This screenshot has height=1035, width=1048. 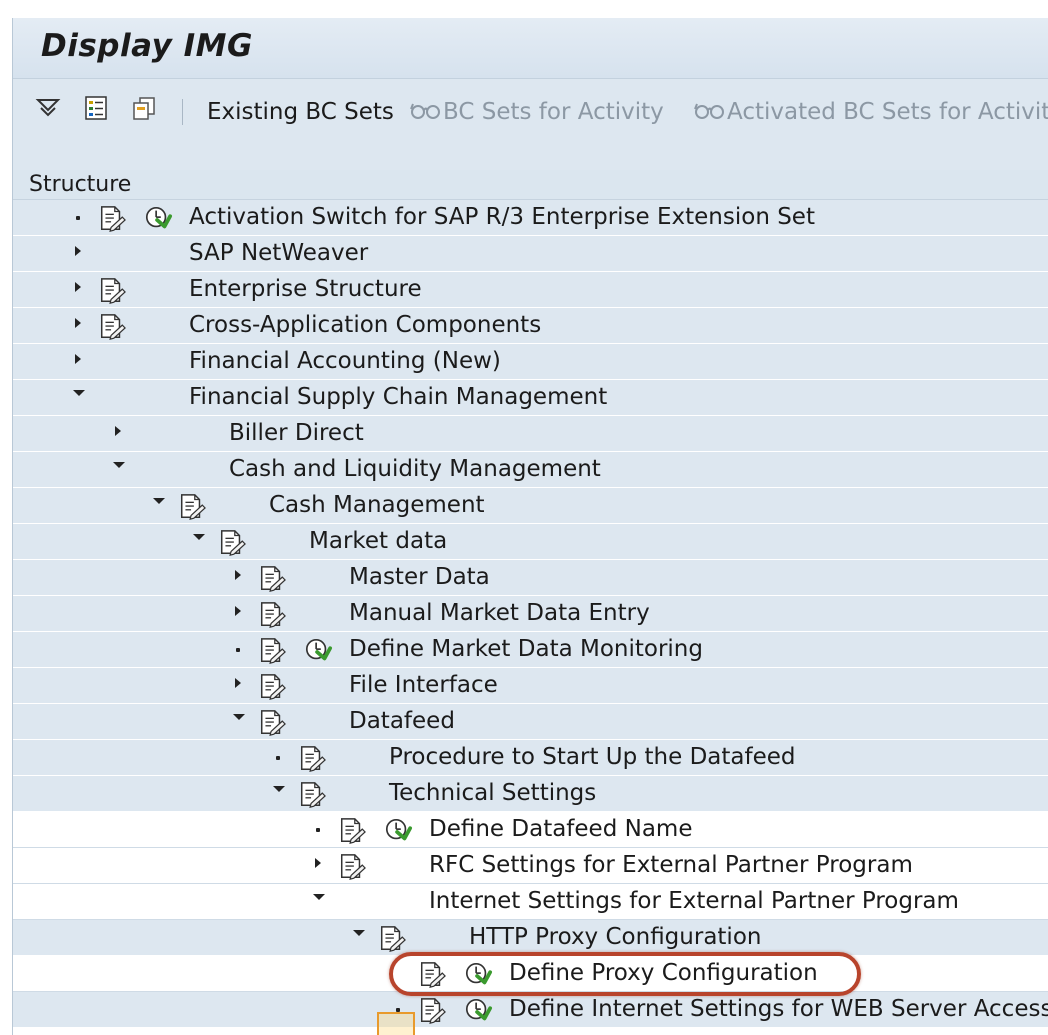 What do you see at coordinates (526, 649) in the screenshot?
I see `tree-node-label: Define Market Data Monitoring` at bounding box center [526, 649].